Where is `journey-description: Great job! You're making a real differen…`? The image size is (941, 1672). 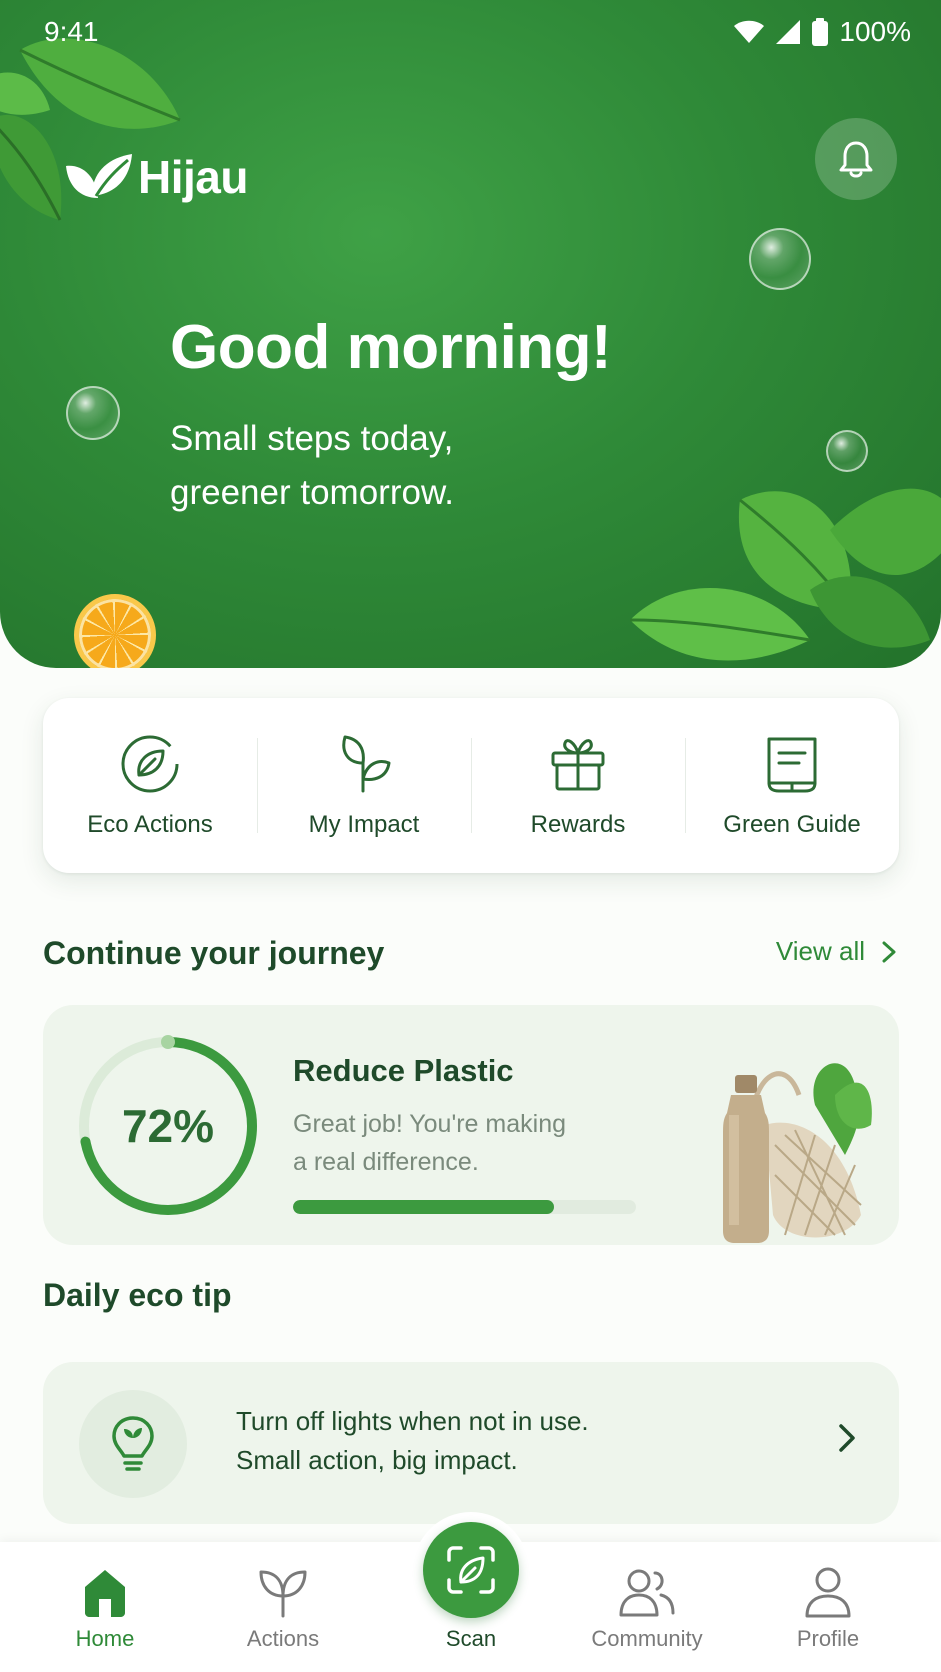
journey-description: Great job! You're making a real differen… is located at coordinates (458, 1143).